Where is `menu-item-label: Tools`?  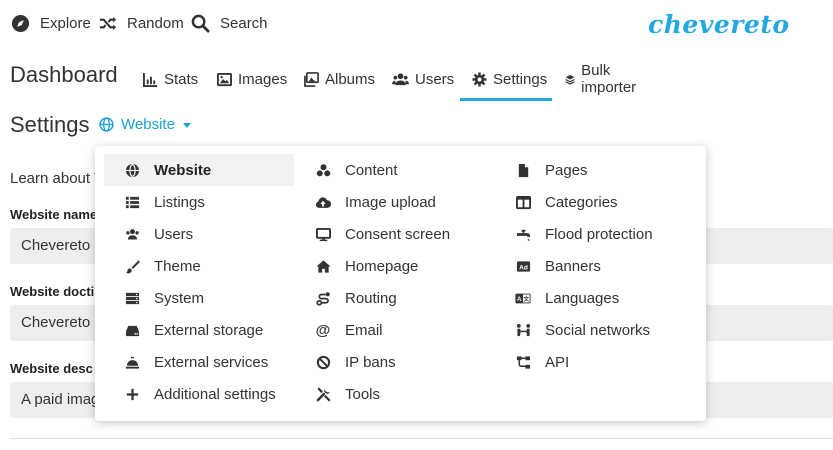
menu-item-label: Tools is located at coordinates (363, 394).